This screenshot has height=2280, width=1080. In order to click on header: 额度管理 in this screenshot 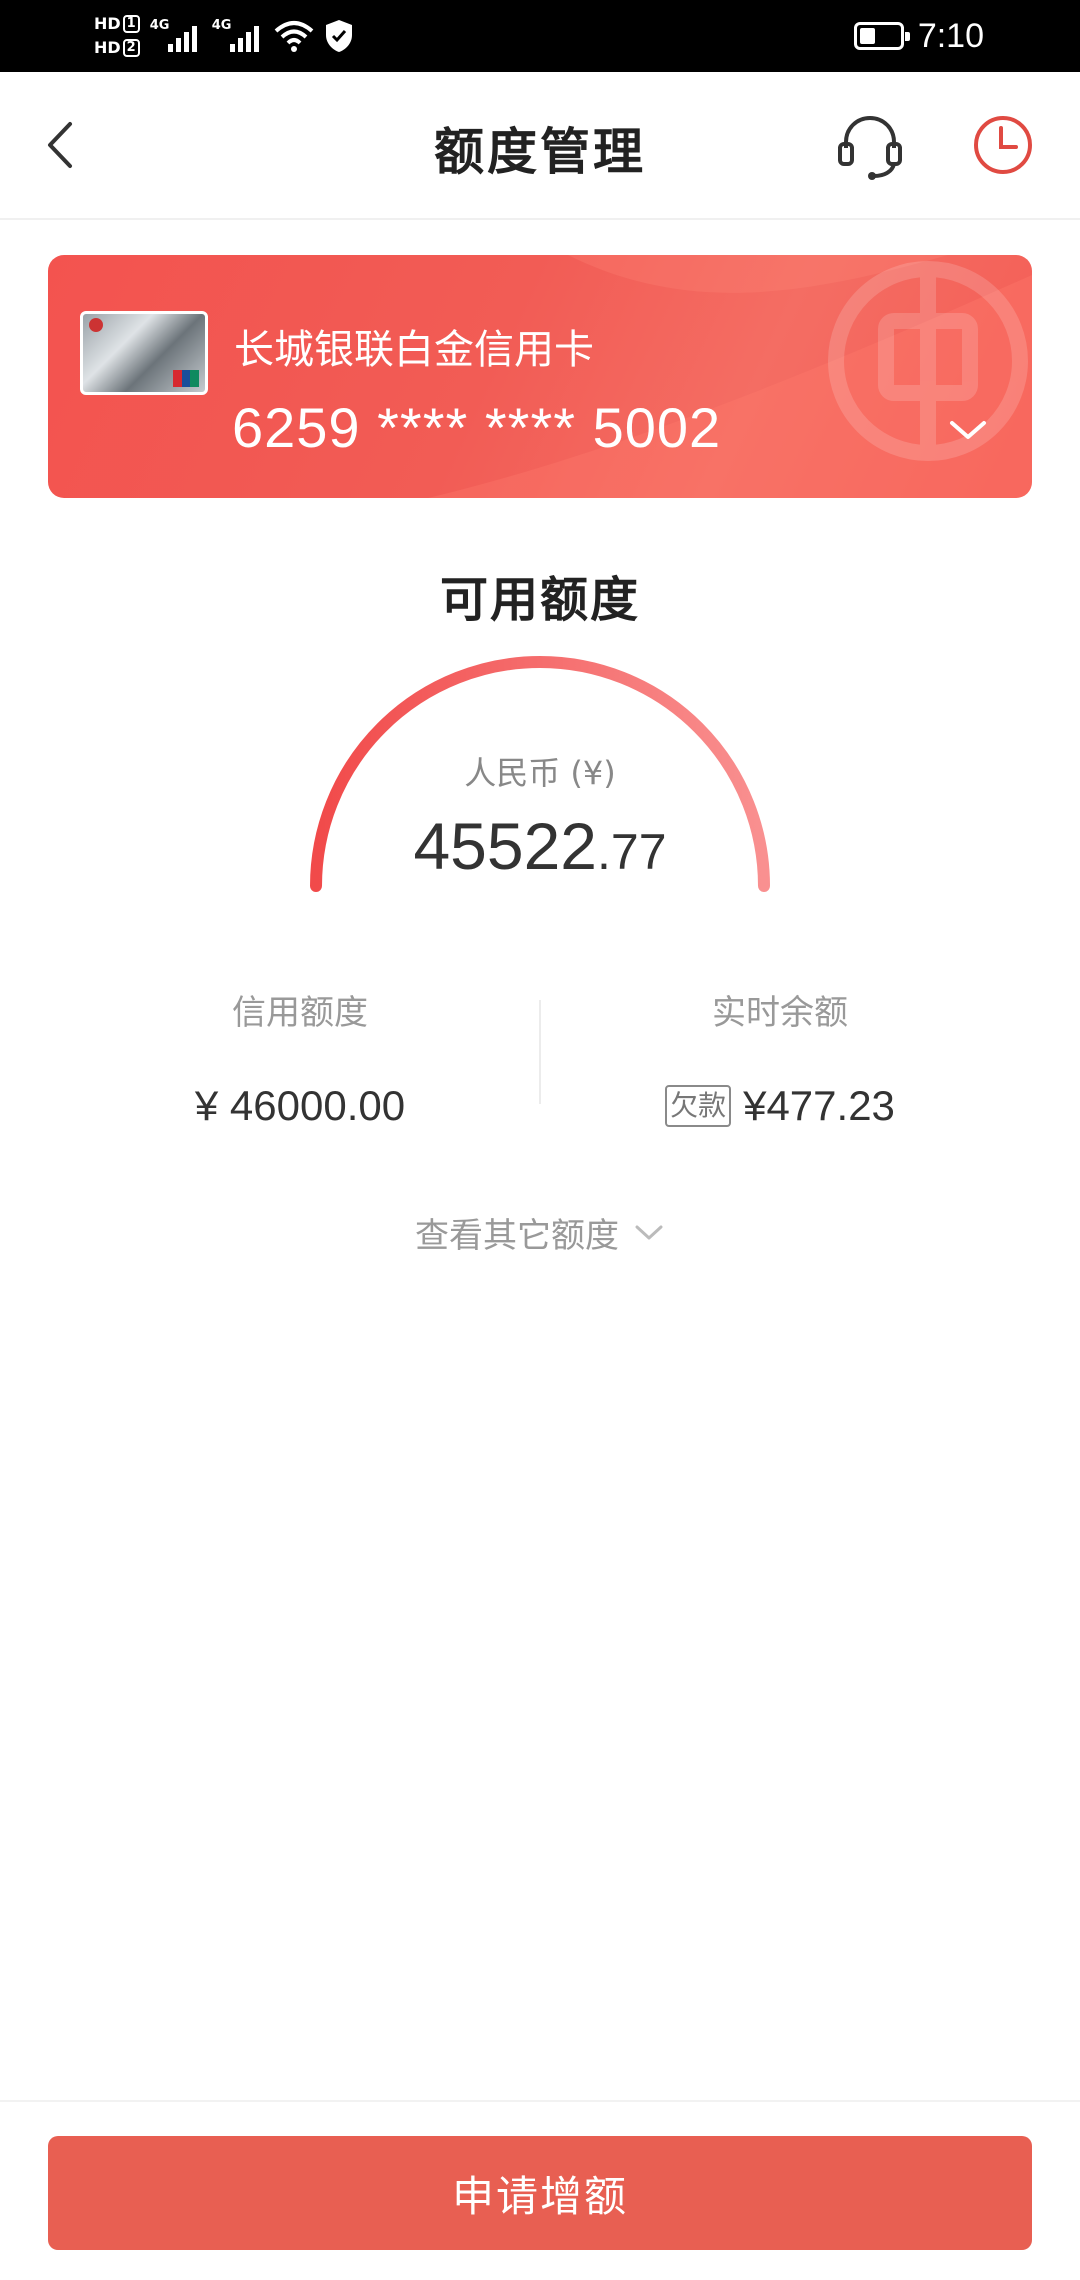, I will do `click(540, 146)`.